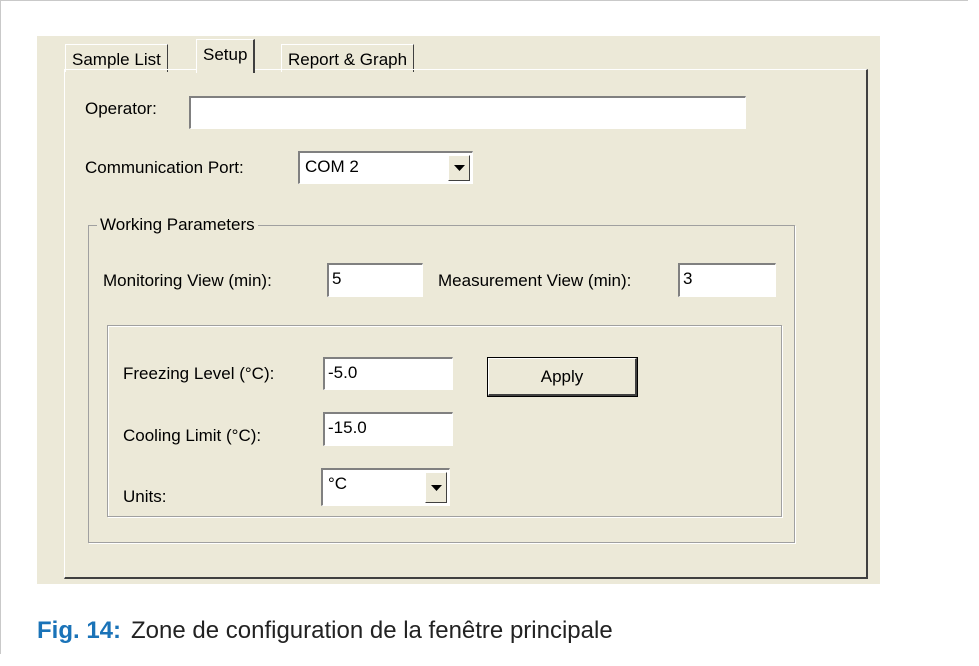 This screenshot has height=666, width=979. I want to click on operator-input, so click(467, 112).